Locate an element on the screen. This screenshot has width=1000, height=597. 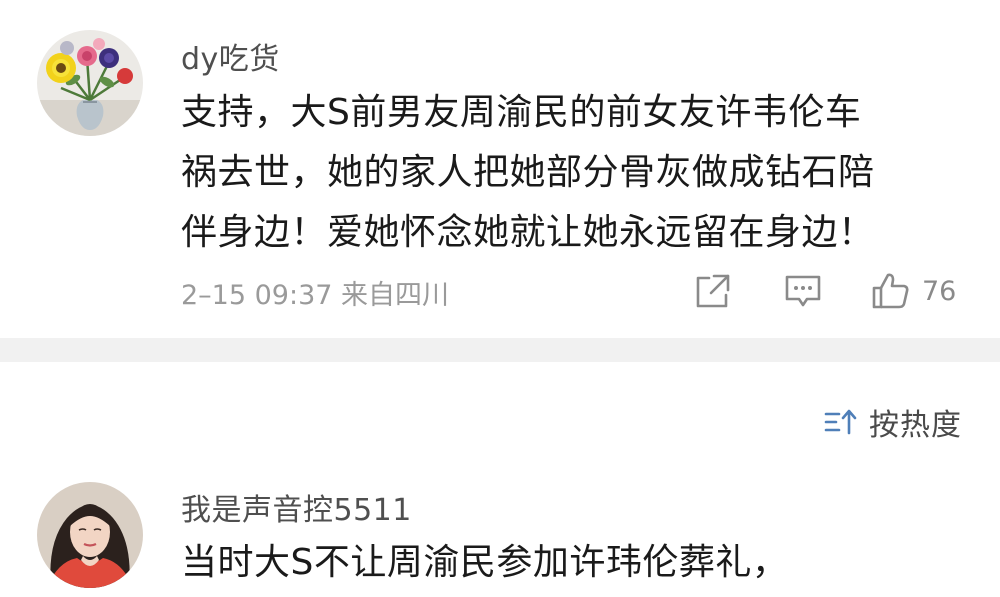
comment-meta: 2–15 09:37 来自四川 is located at coordinates (315, 295).